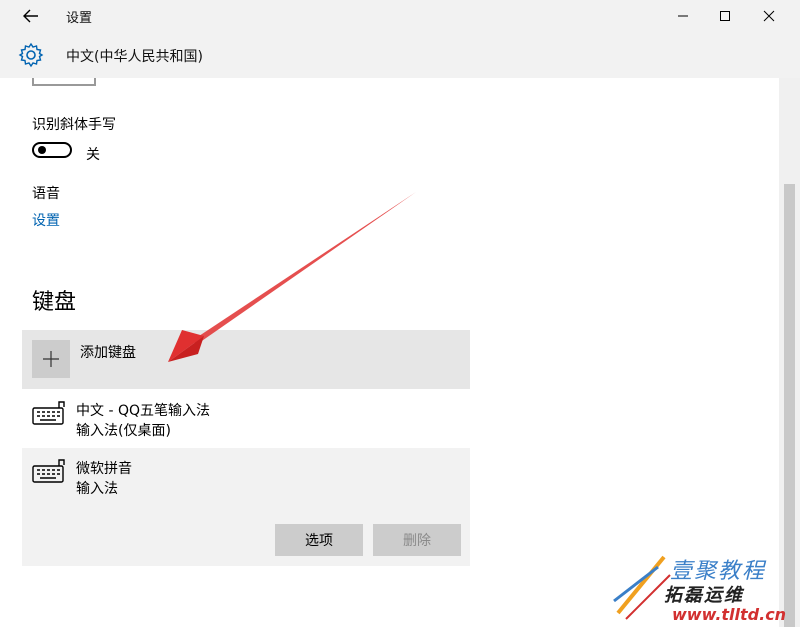  Describe the element at coordinates (108, 353) in the screenshot. I see `add-keyboard-label: 添加键盘` at that location.